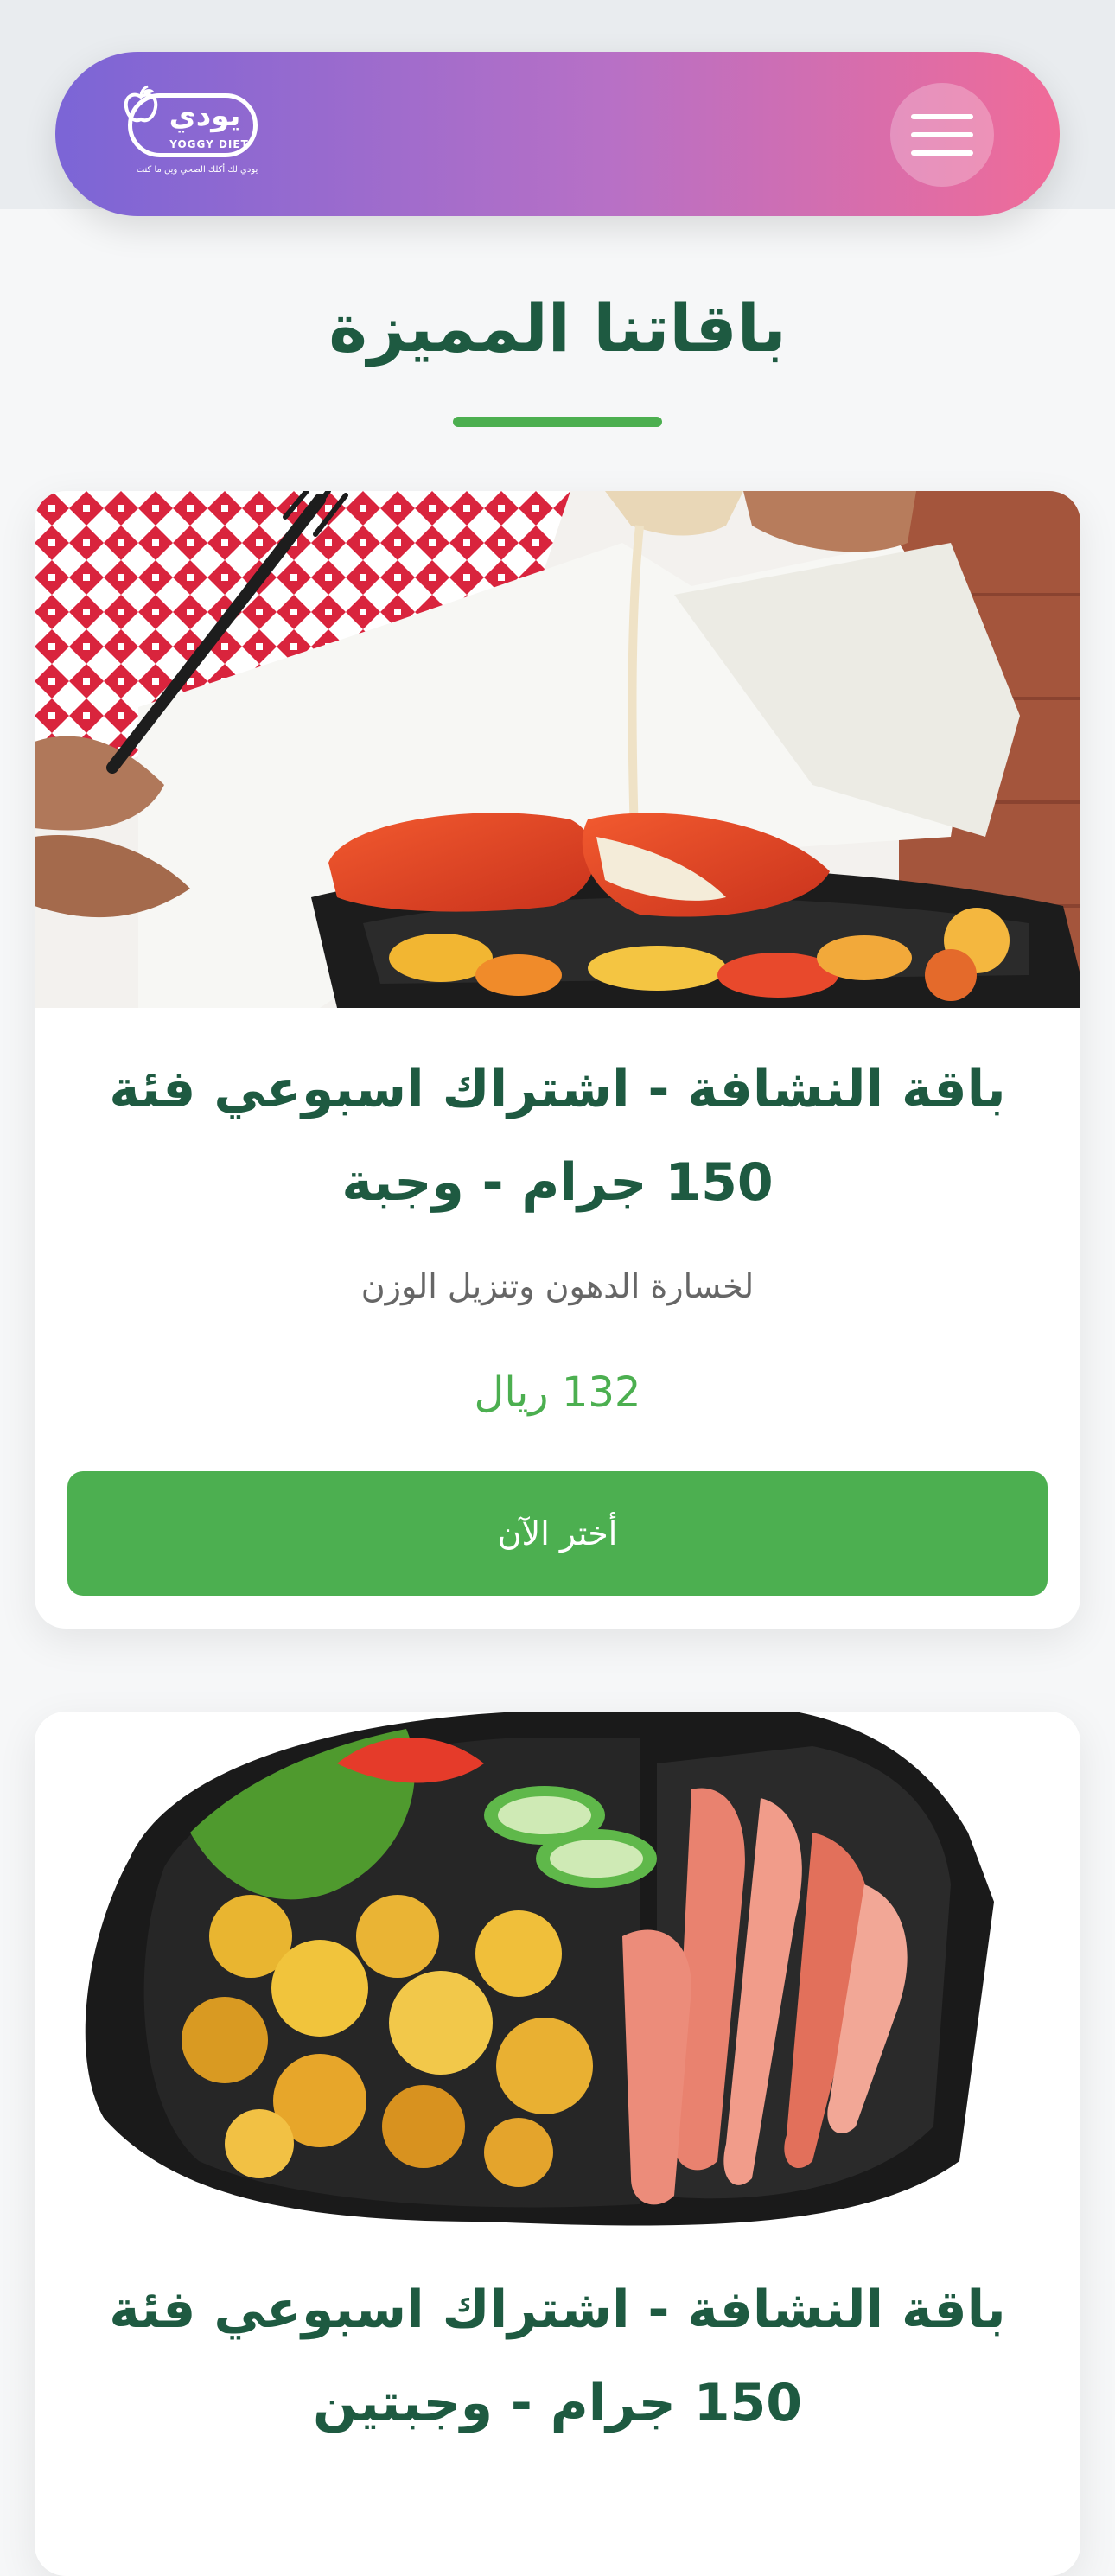 Image resolution: width=1115 pixels, height=2576 pixels. I want to click on menu-toggle-button, so click(942, 135).